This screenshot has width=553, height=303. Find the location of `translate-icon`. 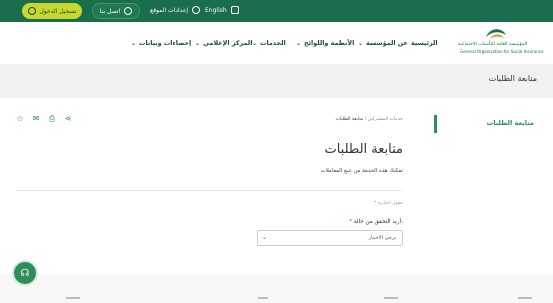

translate-icon is located at coordinates (234, 10).